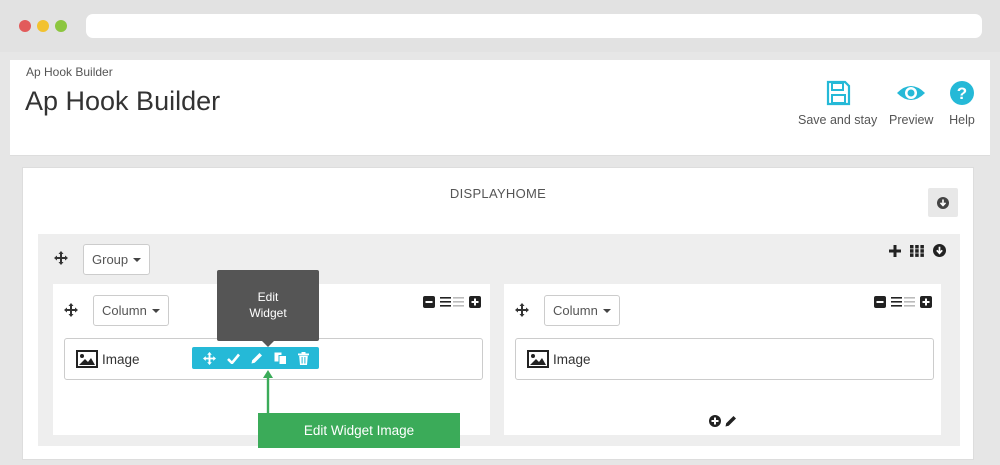  What do you see at coordinates (233, 358) in the screenshot?
I see `check-icon` at bounding box center [233, 358].